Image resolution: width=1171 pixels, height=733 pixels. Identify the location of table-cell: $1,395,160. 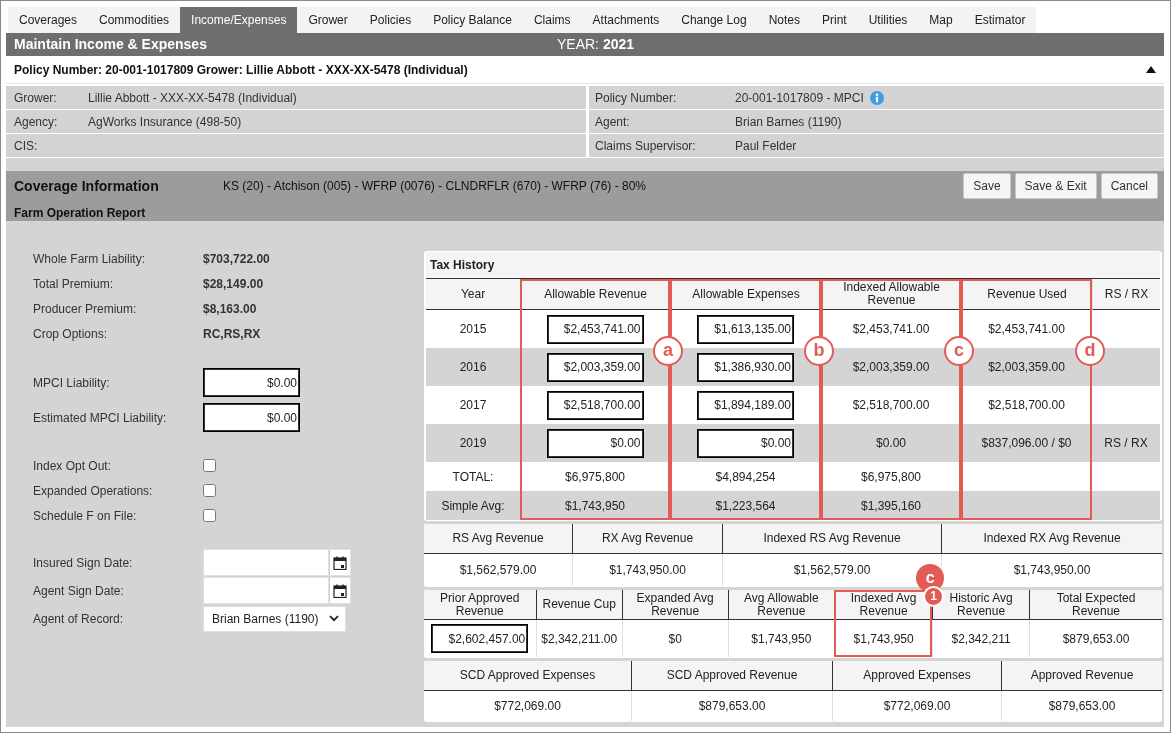
(891, 505).